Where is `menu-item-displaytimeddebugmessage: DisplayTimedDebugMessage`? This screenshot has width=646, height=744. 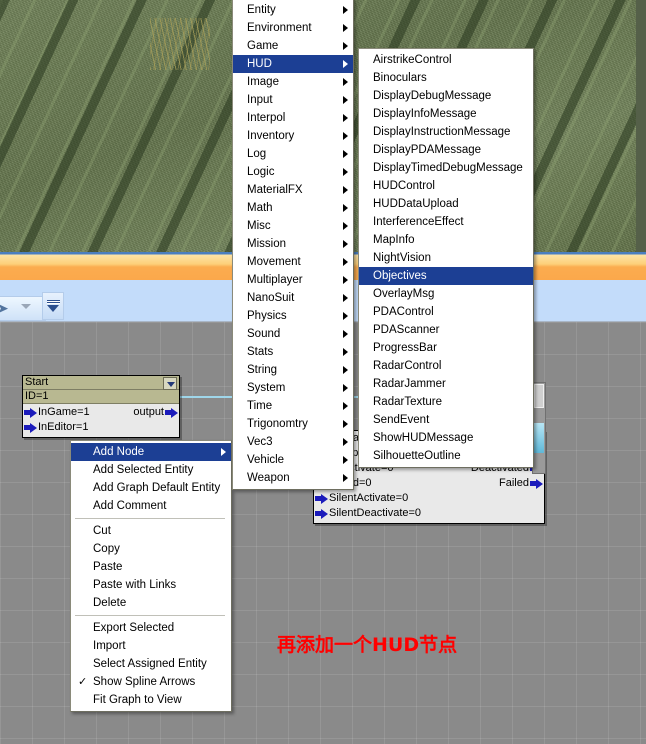
menu-item-displaytimeddebugmessage: DisplayTimedDebugMessage is located at coordinates (446, 168).